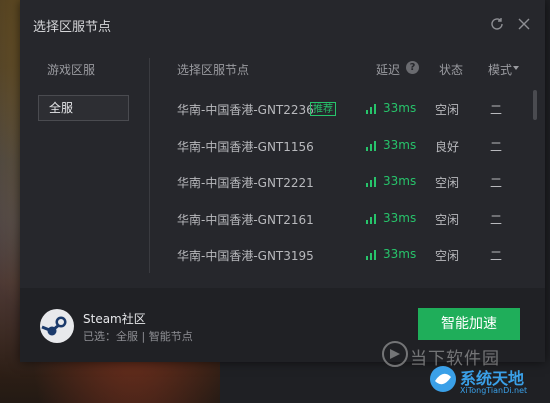 The image size is (550, 403). I want to click on help-icon: ?, so click(412, 67).